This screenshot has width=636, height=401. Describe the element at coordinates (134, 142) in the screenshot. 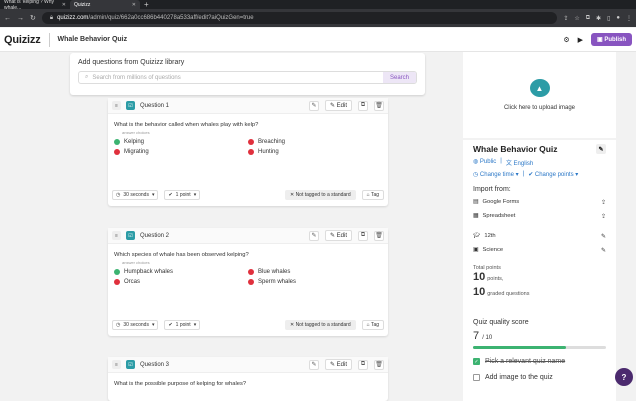

I see `answer-text: Kelping` at that location.